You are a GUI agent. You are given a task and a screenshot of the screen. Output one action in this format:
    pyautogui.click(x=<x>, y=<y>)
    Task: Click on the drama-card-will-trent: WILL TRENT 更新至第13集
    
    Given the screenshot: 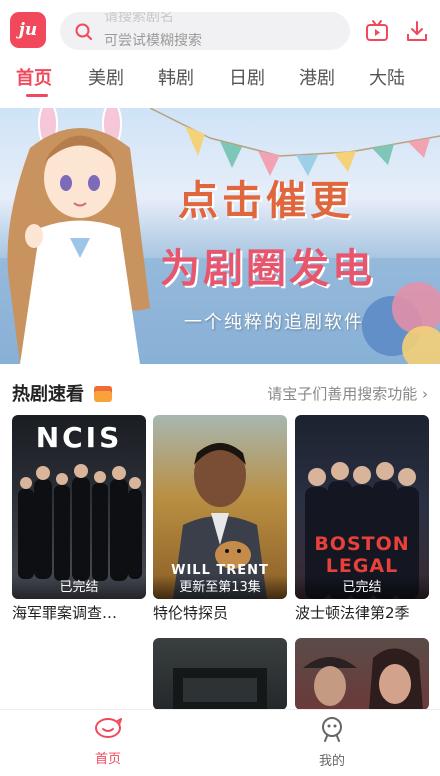 What is the action you would take?
    pyautogui.click(x=220, y=507)
    